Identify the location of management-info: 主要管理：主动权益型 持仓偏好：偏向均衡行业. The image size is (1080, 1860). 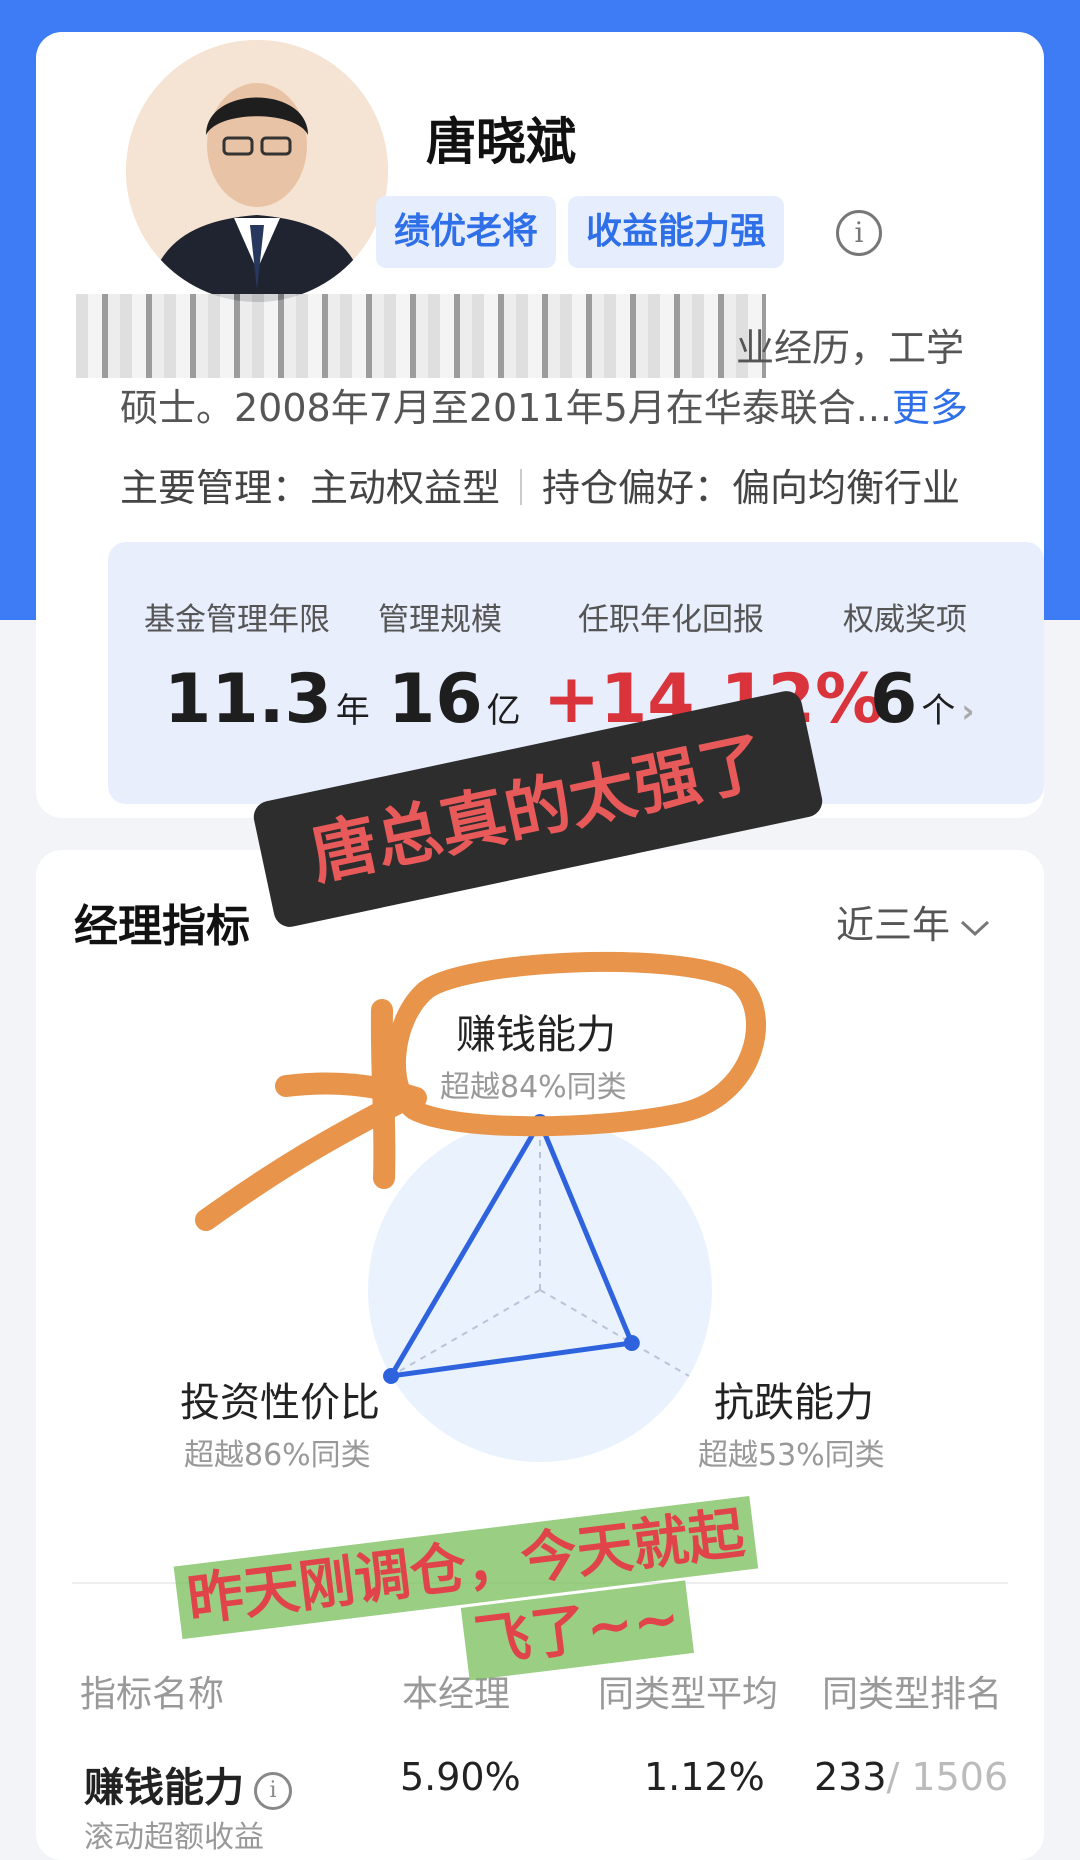
(540, 484).